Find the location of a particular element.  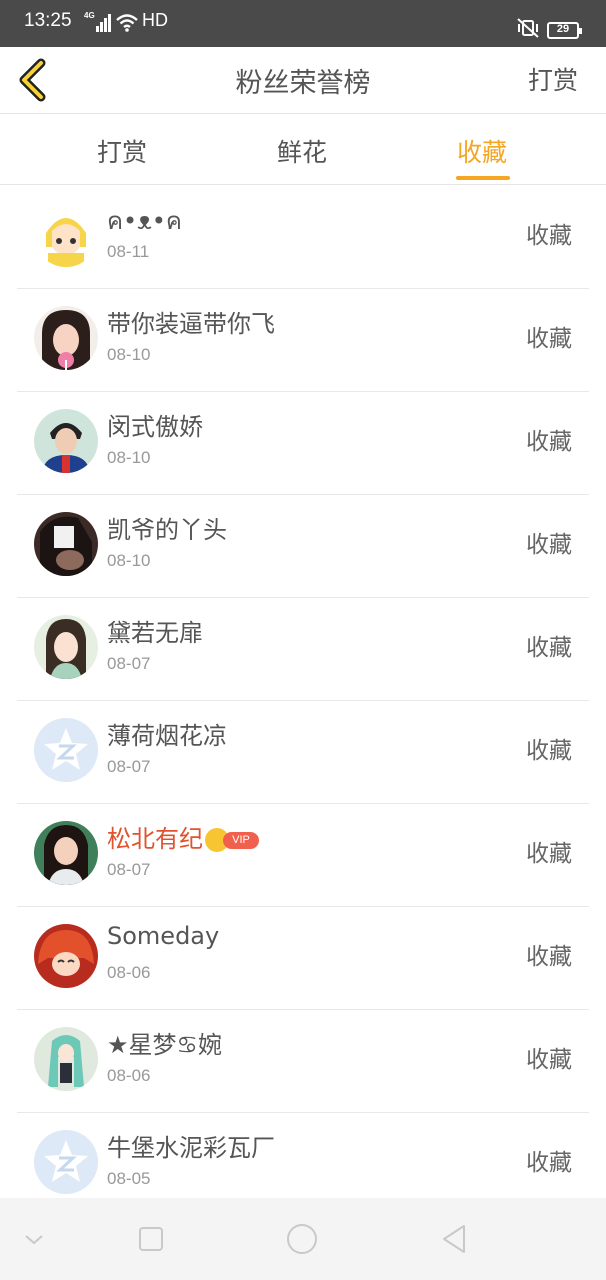

vip-label: VIP is located at coordinates (241, 840).